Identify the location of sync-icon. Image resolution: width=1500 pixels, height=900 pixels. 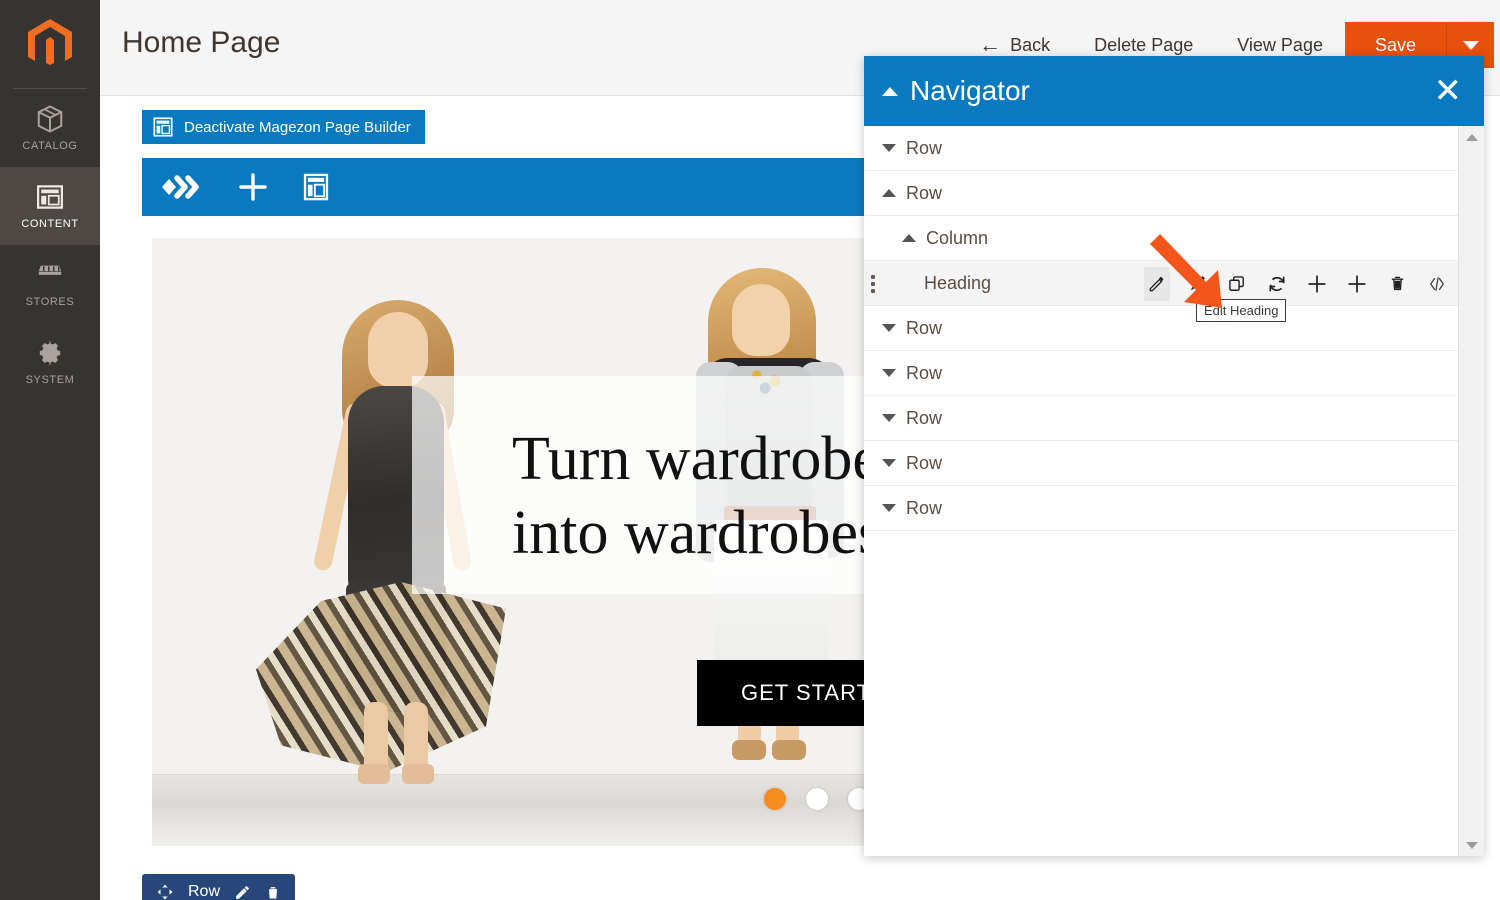
(1277, 284).